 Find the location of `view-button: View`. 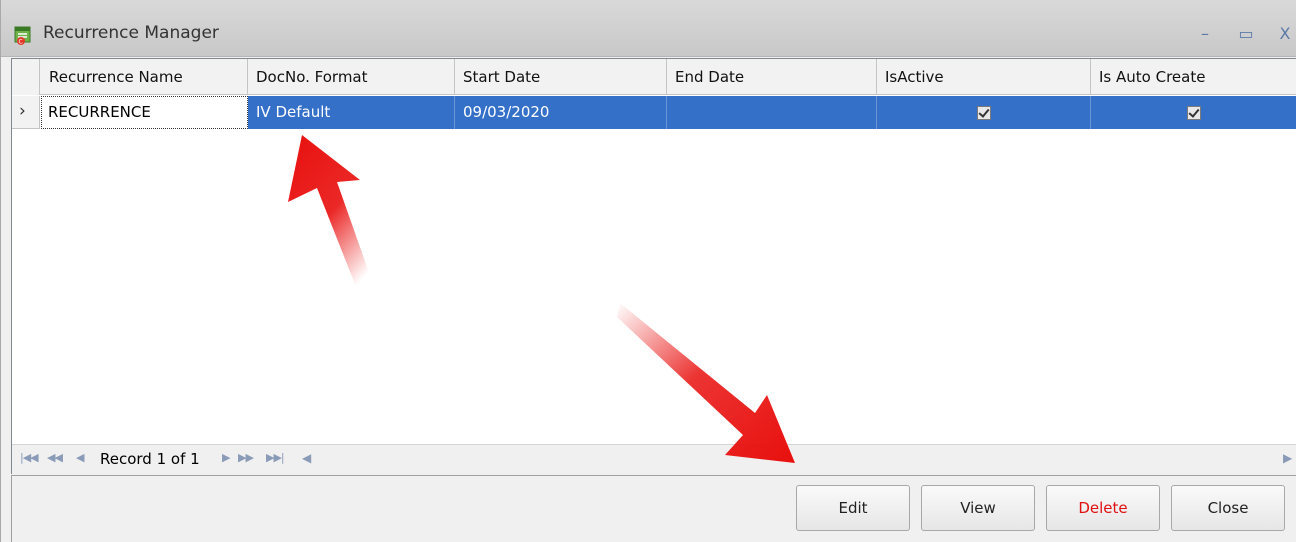

view-button: View is located at coordinates (978, 508).